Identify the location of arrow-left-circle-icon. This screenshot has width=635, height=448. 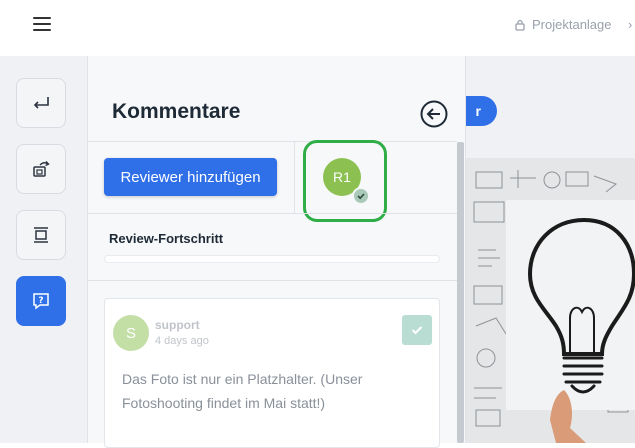
(434, 114).